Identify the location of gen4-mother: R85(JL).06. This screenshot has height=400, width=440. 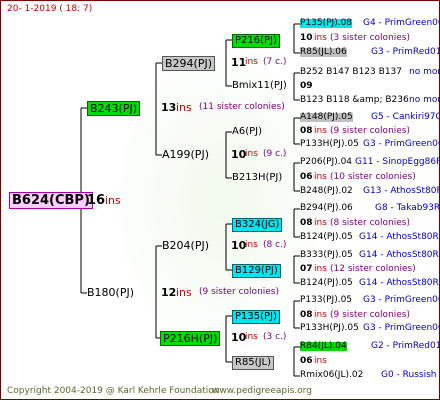
(323, 52).